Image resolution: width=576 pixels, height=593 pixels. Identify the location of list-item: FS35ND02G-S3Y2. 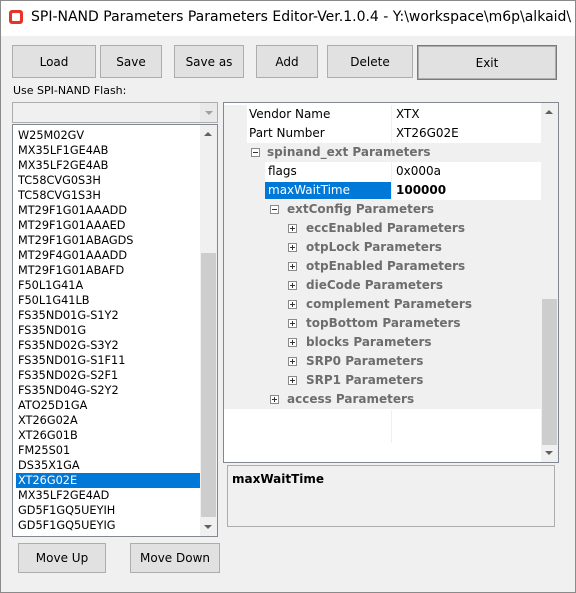
(110, 345).